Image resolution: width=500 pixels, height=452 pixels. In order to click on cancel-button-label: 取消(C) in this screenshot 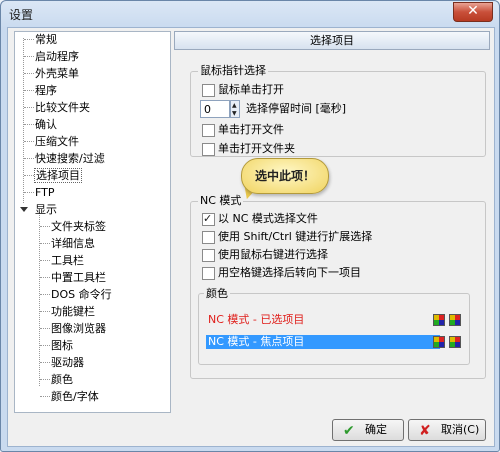, I will do `click(460, 429)`.